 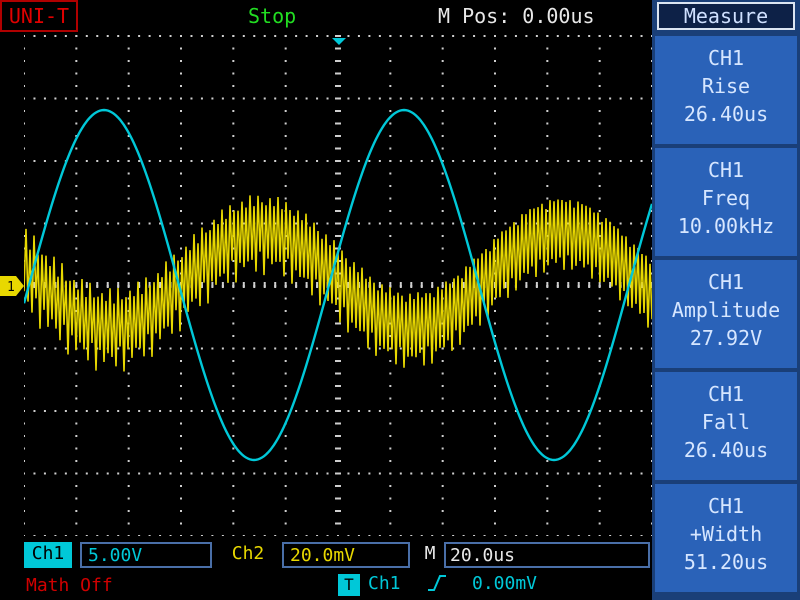 What do you see at coordinates (272, 16) in the screenshot?
I see `run-status: Stop` at bounding box center [272, 16].